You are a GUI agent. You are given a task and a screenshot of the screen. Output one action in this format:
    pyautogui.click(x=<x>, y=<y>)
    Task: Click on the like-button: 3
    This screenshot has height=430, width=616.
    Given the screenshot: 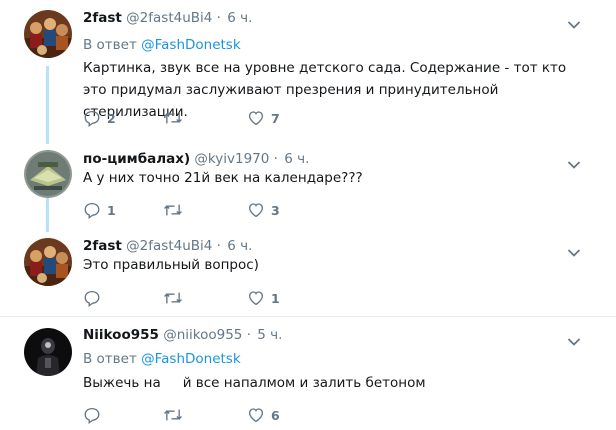 What is the action you would take?
    pyautogui.click(x=263, y=210)
    